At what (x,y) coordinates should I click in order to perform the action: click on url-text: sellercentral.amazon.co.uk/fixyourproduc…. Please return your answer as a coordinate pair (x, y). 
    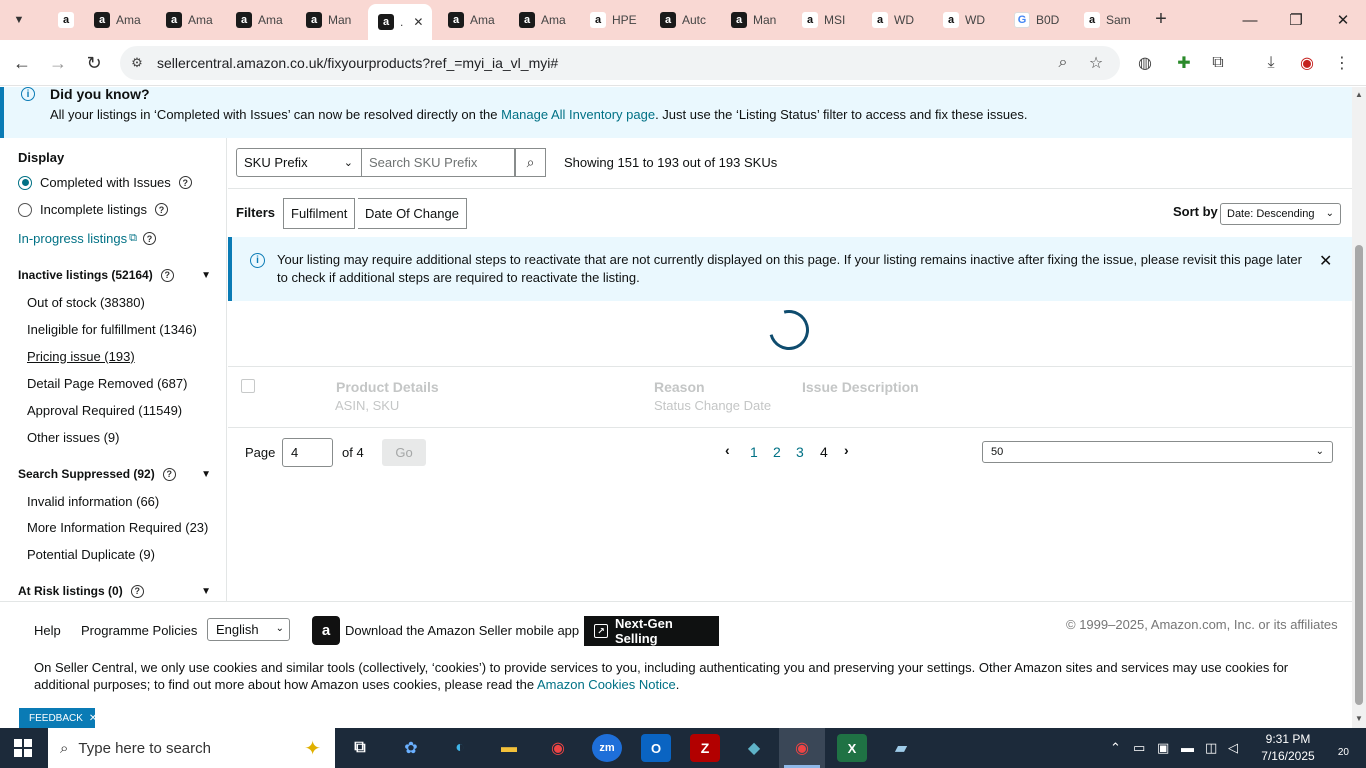
    Looking at the image, I should click on (357, 63).